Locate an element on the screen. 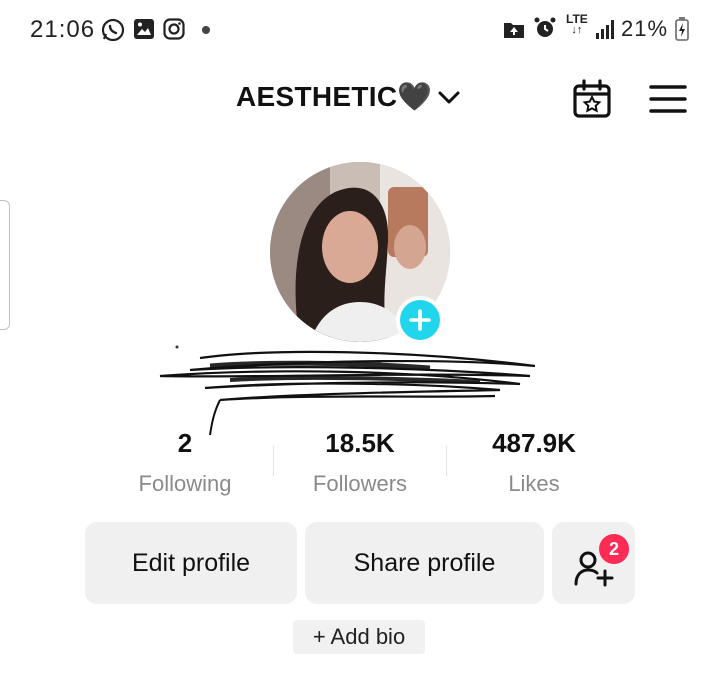 The image size is (719, 675). data-arrows-icon: ↓↑ is located at coordinates (577, 30).